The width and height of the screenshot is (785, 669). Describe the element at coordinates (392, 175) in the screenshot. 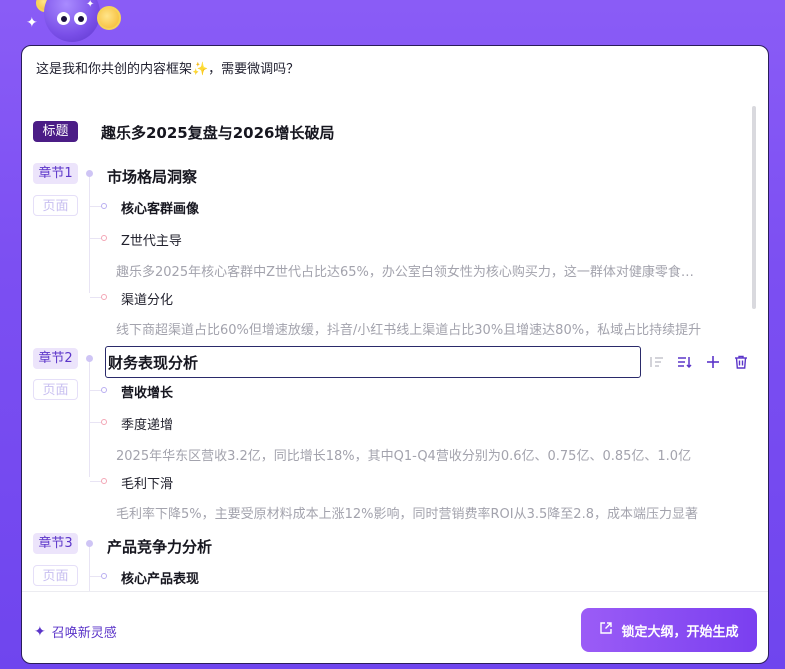

I see `chapter-row: 章节1 市场格局洞察` at that location.